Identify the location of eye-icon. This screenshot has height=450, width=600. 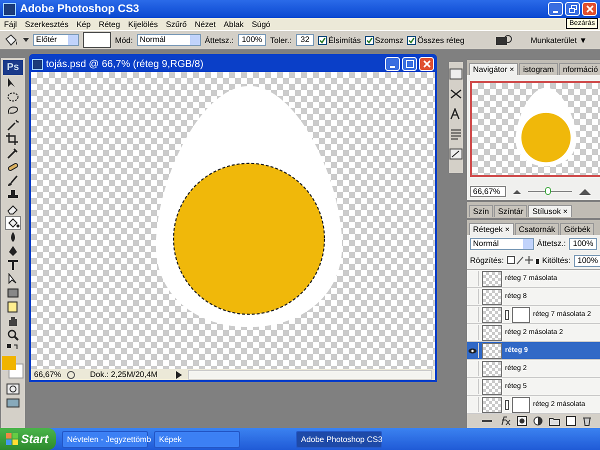
(472, 351).